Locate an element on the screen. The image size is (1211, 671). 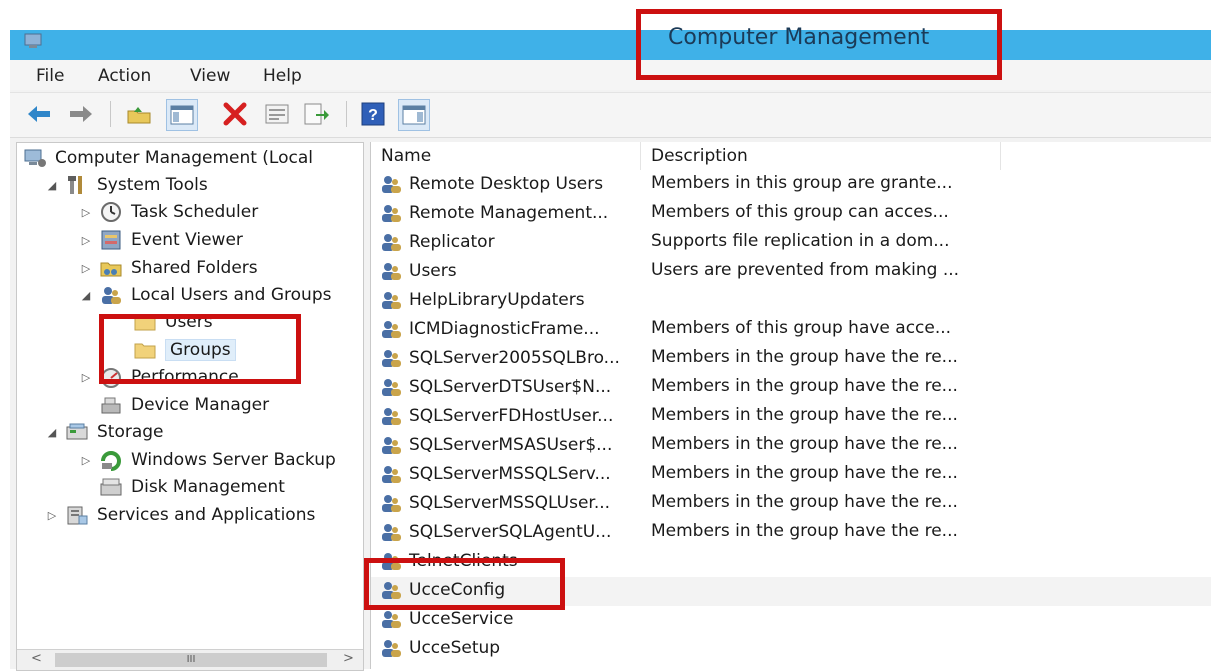
group-name: UcceSetup is located at coordinates (455, 648).